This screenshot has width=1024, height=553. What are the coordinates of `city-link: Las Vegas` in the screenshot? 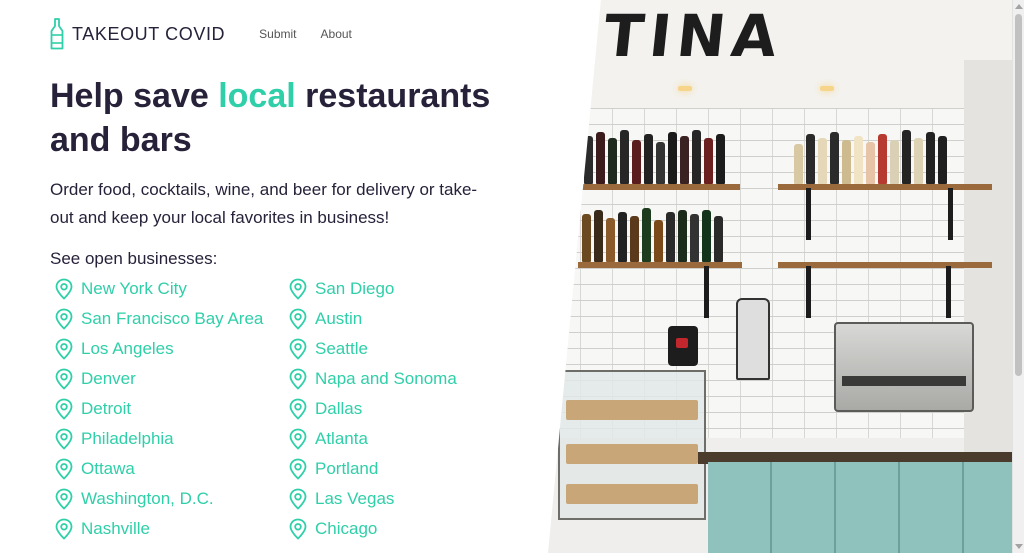 It's located at (372, 499).